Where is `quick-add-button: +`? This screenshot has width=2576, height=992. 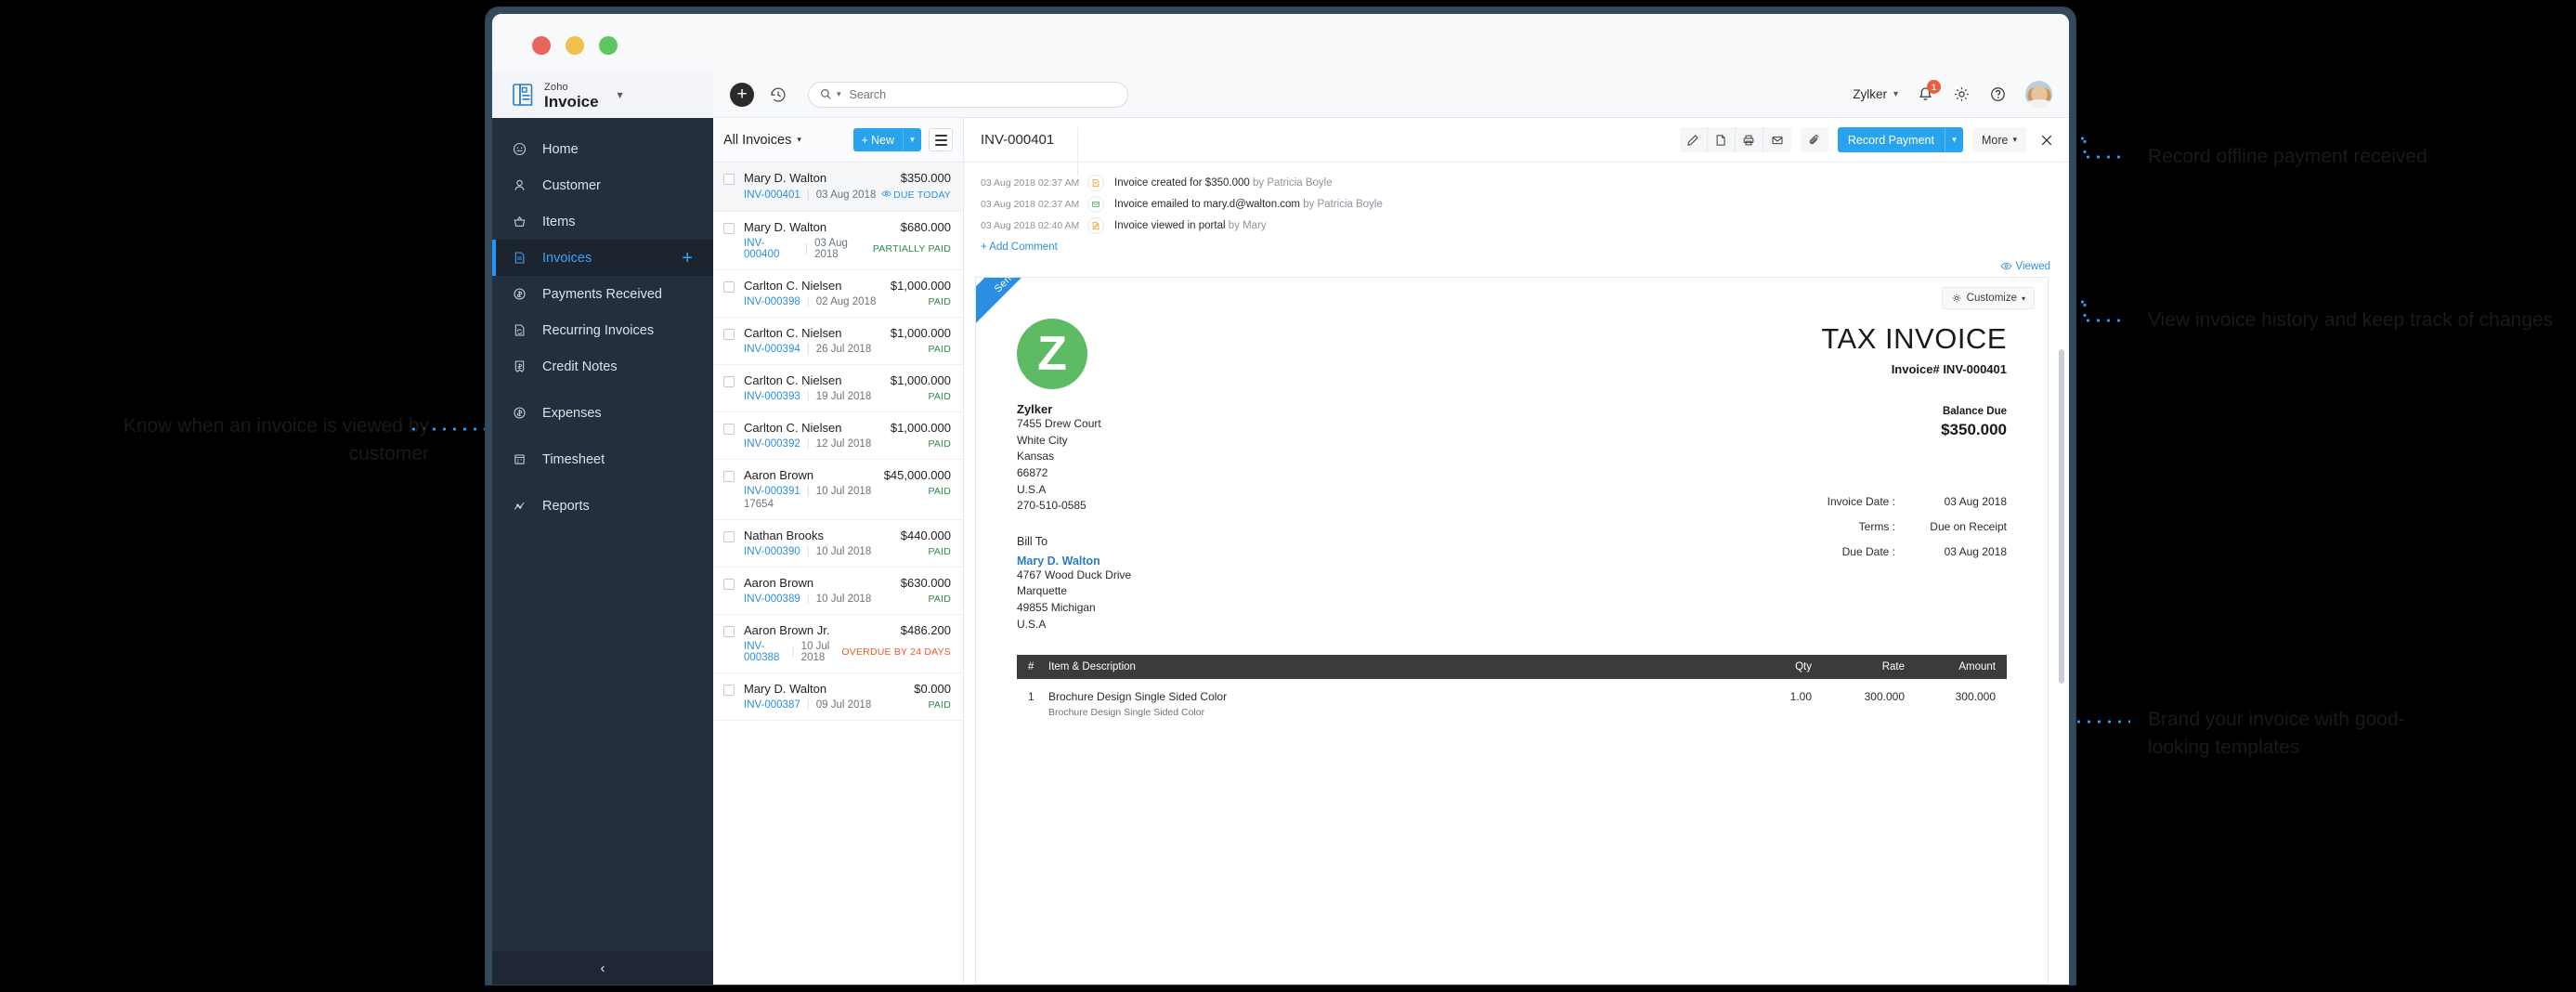 quick-add-button: + is located at coordinates (742, 95).